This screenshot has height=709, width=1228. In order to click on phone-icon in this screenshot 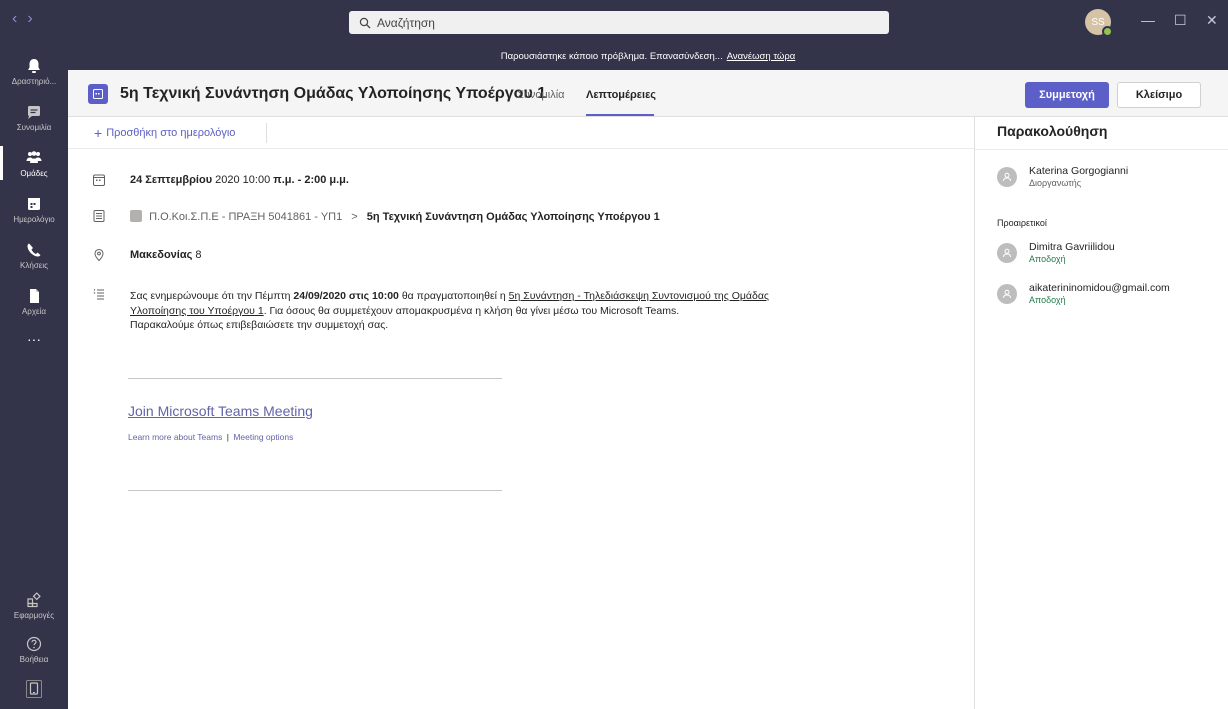, I will do `click(34, 249)`.